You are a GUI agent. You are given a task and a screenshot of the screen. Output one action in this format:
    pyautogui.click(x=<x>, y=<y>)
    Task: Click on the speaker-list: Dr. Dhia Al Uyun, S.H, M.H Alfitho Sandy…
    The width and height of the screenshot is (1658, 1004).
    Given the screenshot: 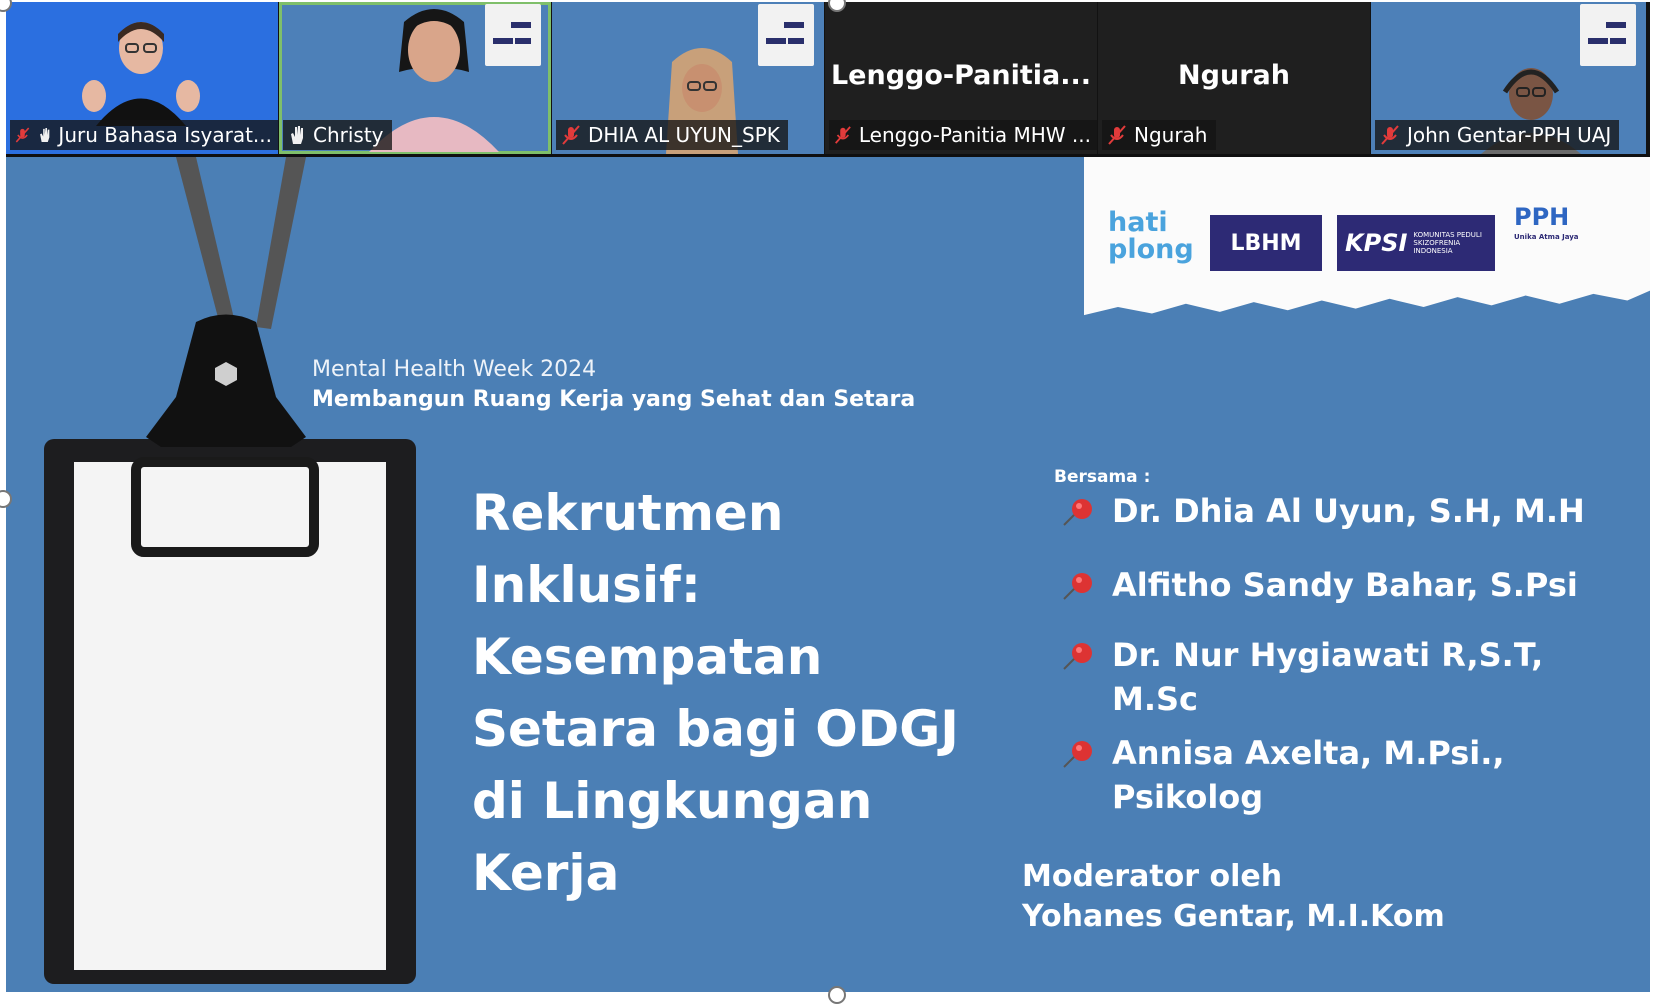 What is the action you would take?
    pyautogui.click(x=1342, y=654)
    